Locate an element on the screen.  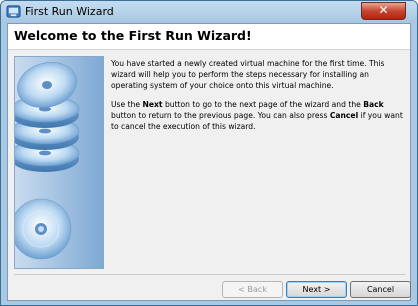
back-keyword: Back is located at coordinates (373, 105).